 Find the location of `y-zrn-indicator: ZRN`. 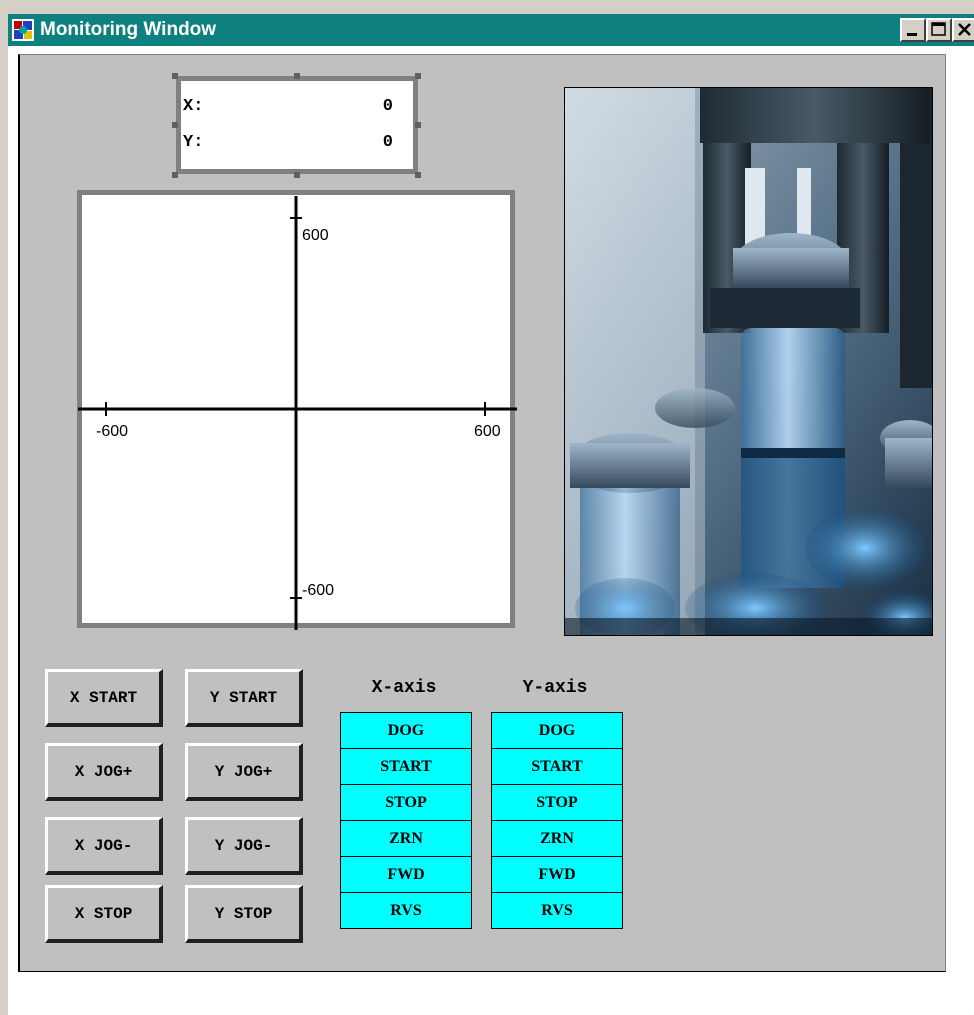

y-zrn-indicator: ZRN is located at coordinates (557, 838).